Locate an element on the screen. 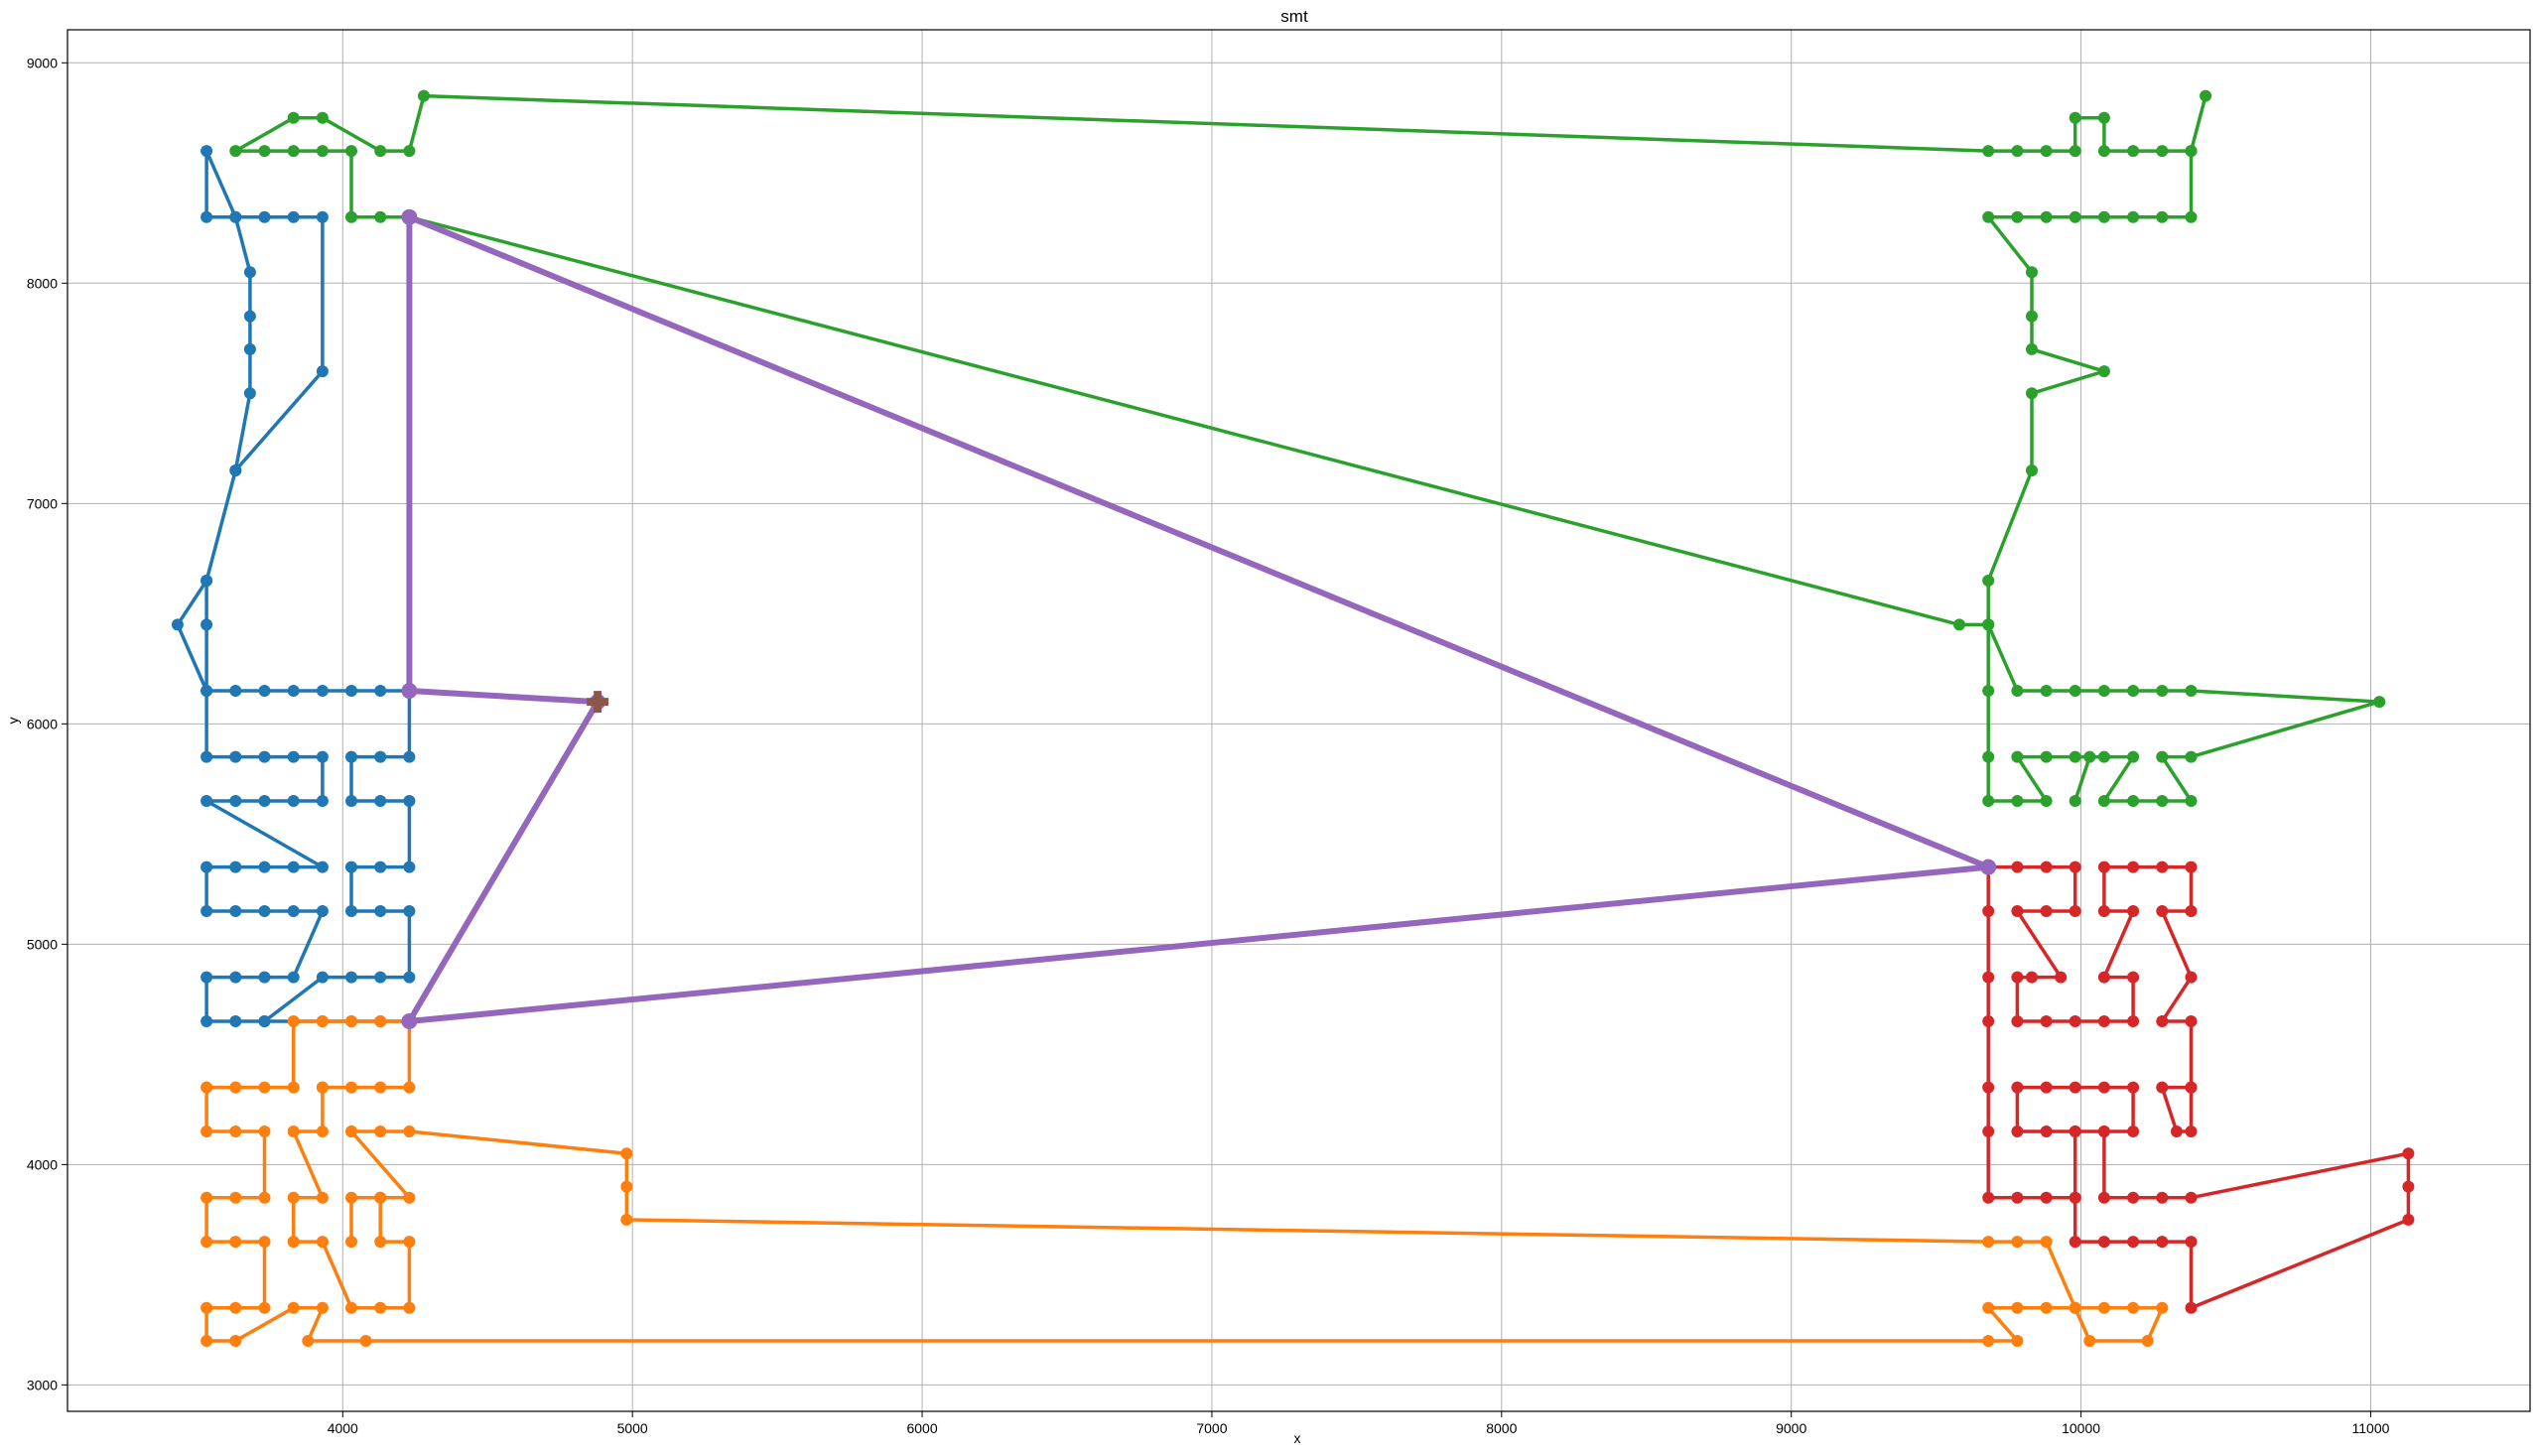  y-axis-label: y is located at coordinates (13, 721).